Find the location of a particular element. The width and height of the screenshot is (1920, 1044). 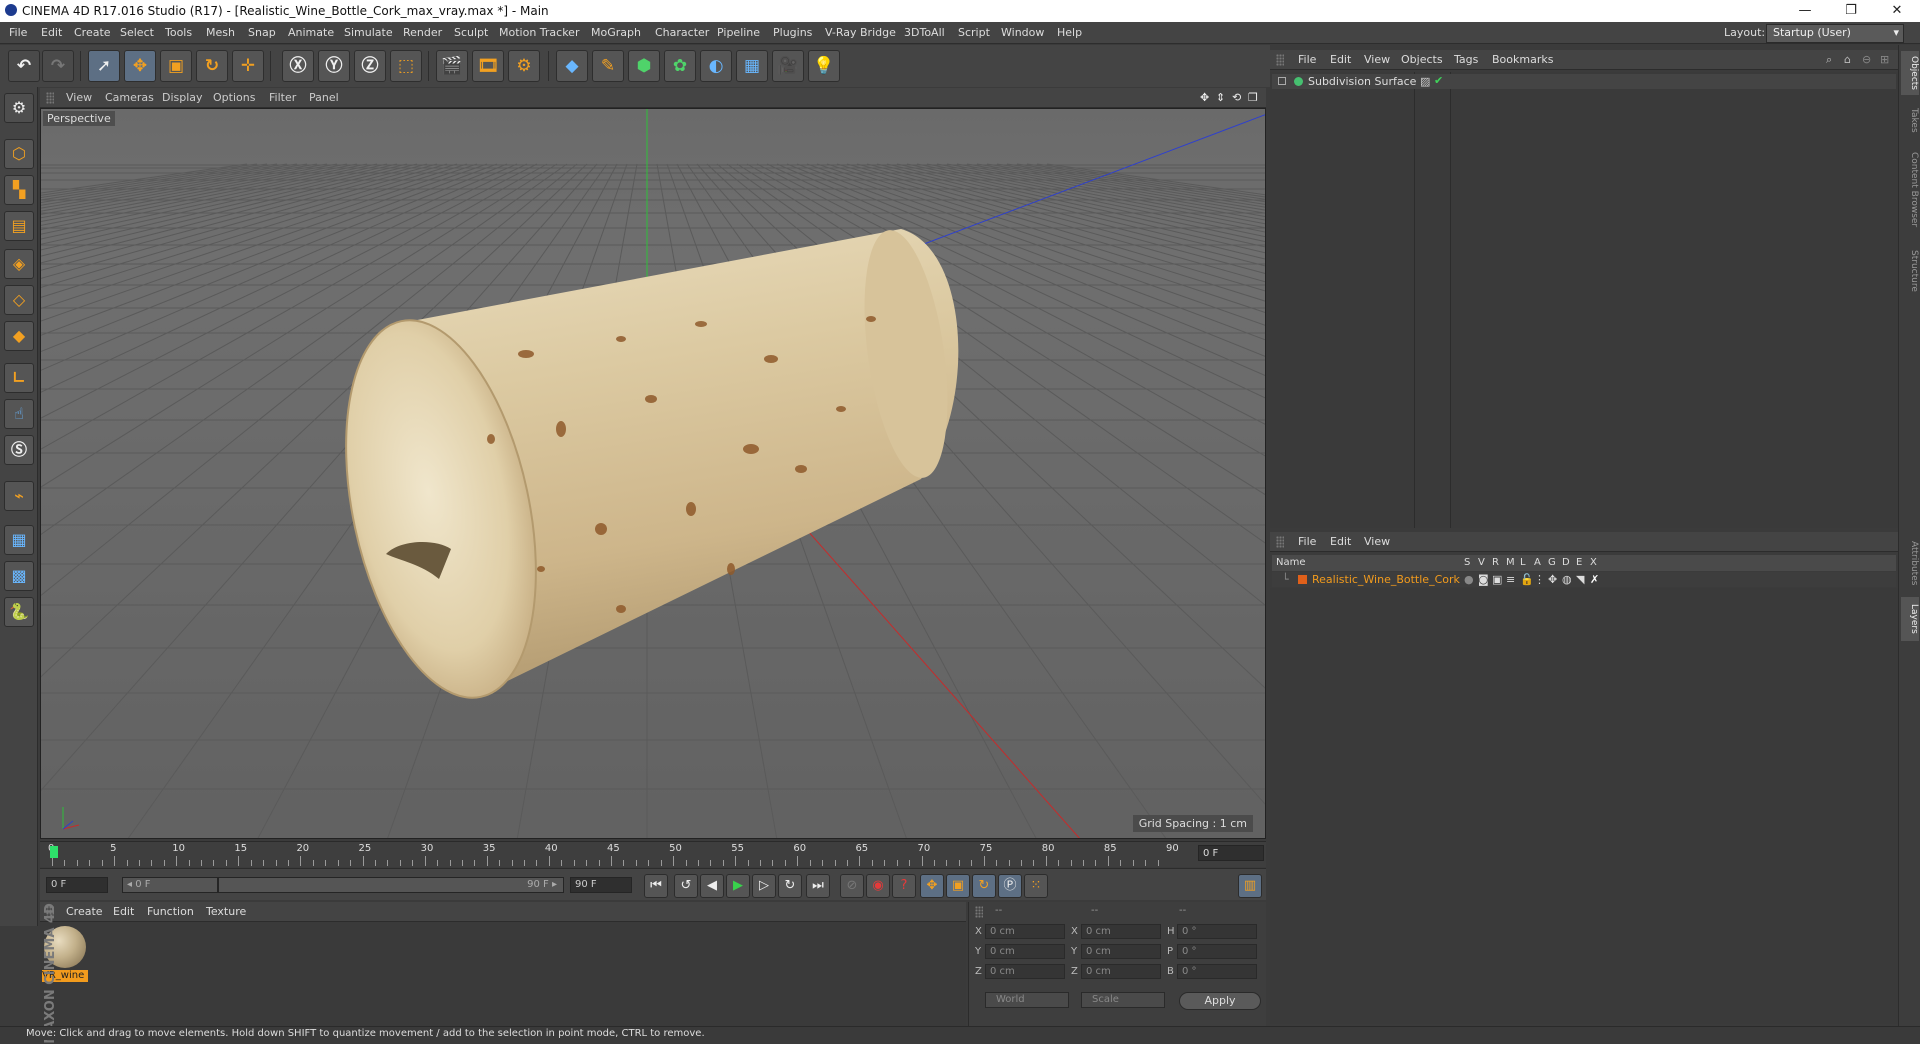

maximize-button: ❐ is located at coordinates (1851, 11).